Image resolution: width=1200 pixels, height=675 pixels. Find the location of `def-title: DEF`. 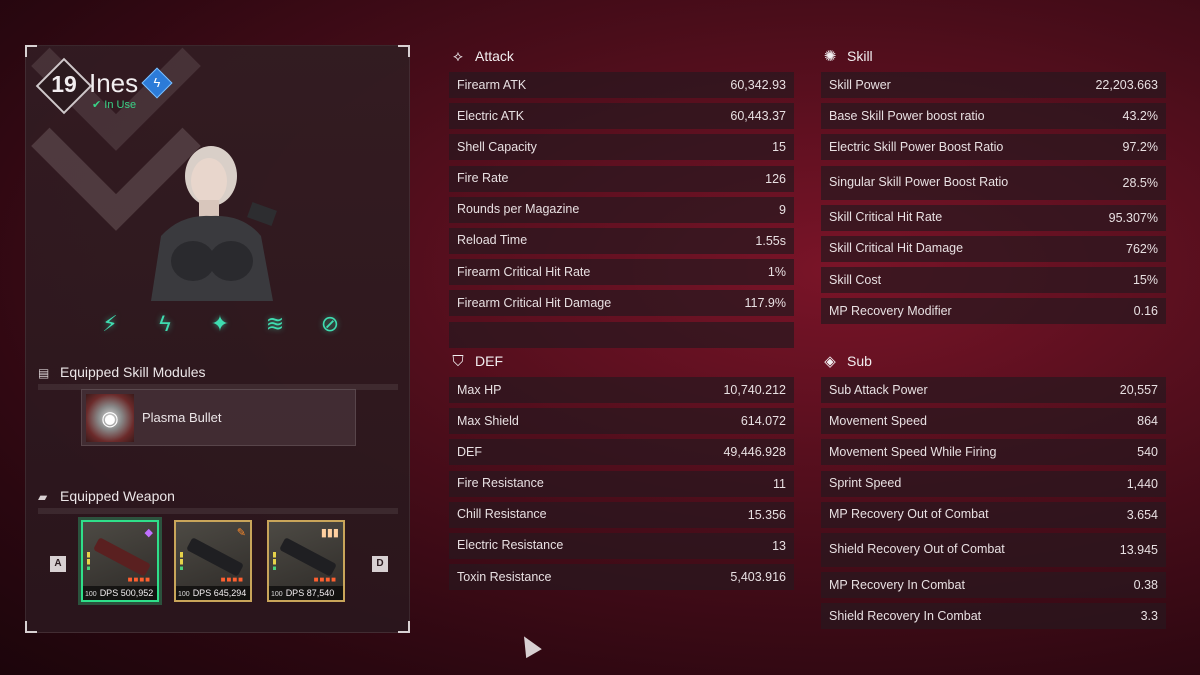

def-title: DEF is located at coordinates (489, 361).